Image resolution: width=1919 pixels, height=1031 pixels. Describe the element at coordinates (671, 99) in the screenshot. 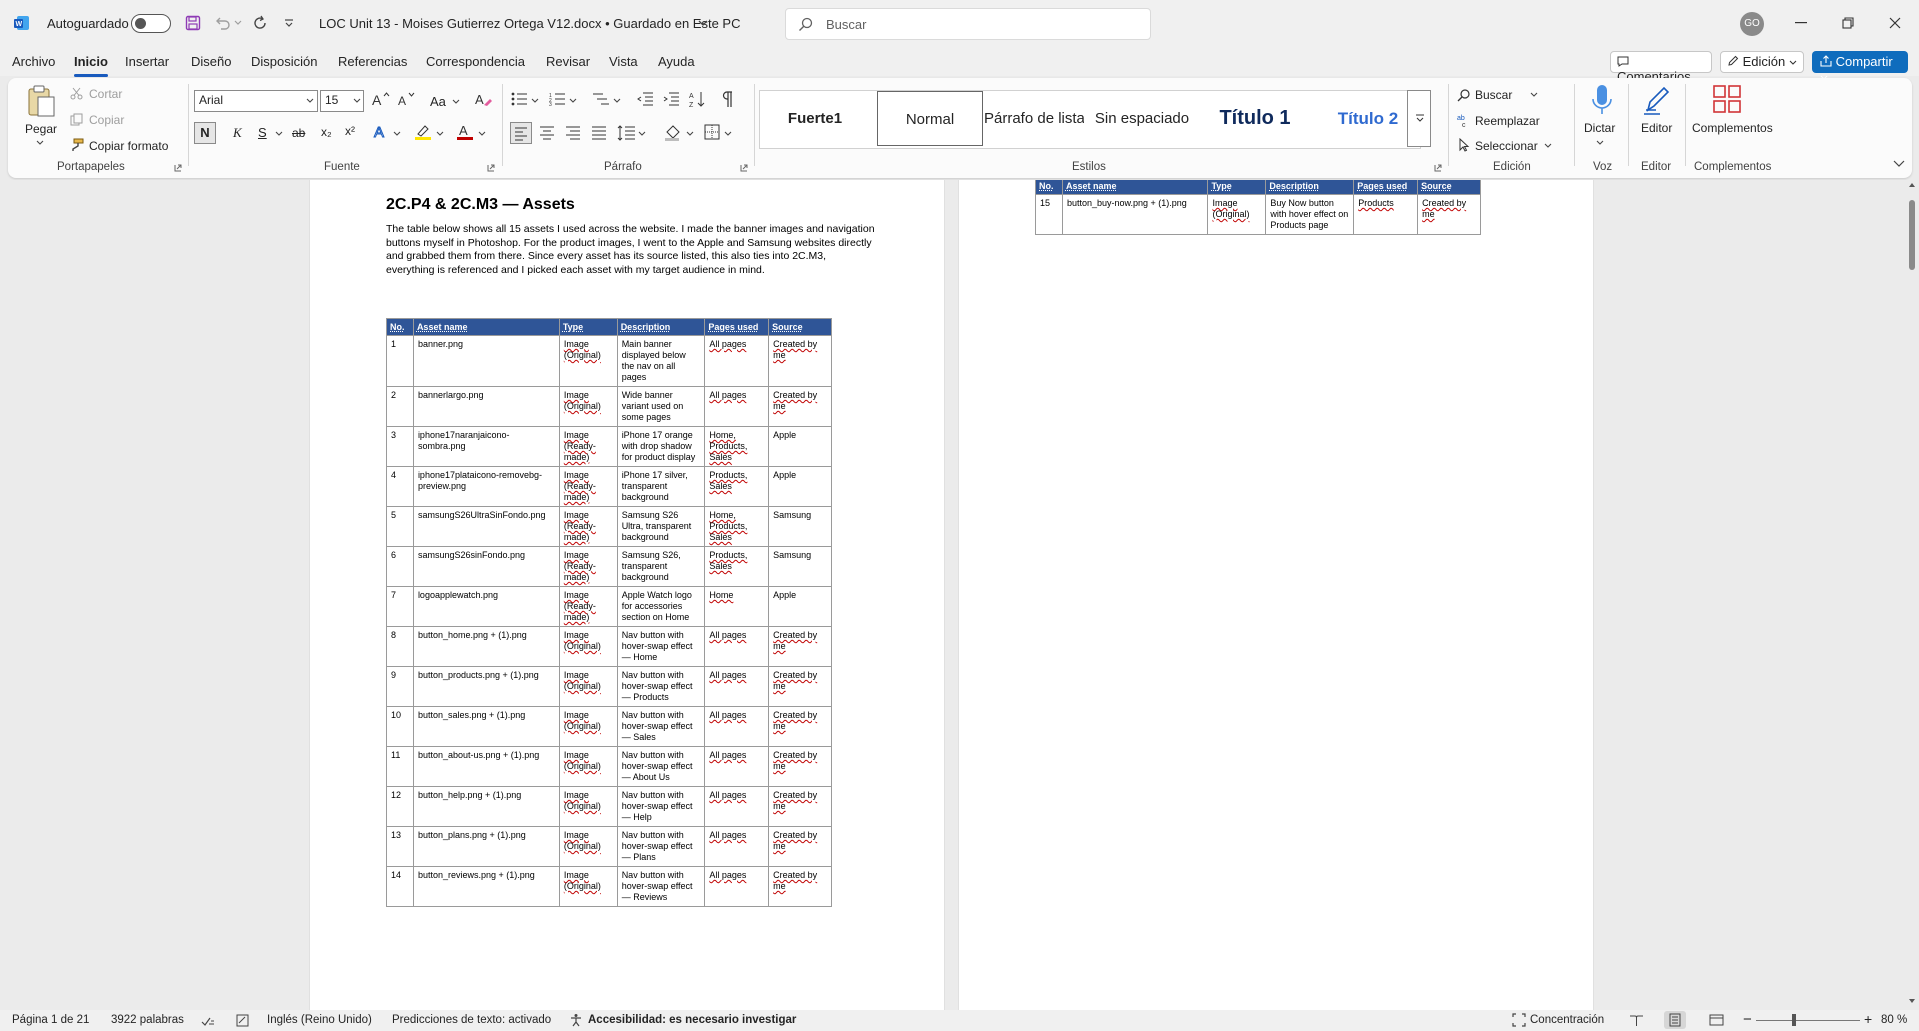

I see `increase-indent-icon` at that location.